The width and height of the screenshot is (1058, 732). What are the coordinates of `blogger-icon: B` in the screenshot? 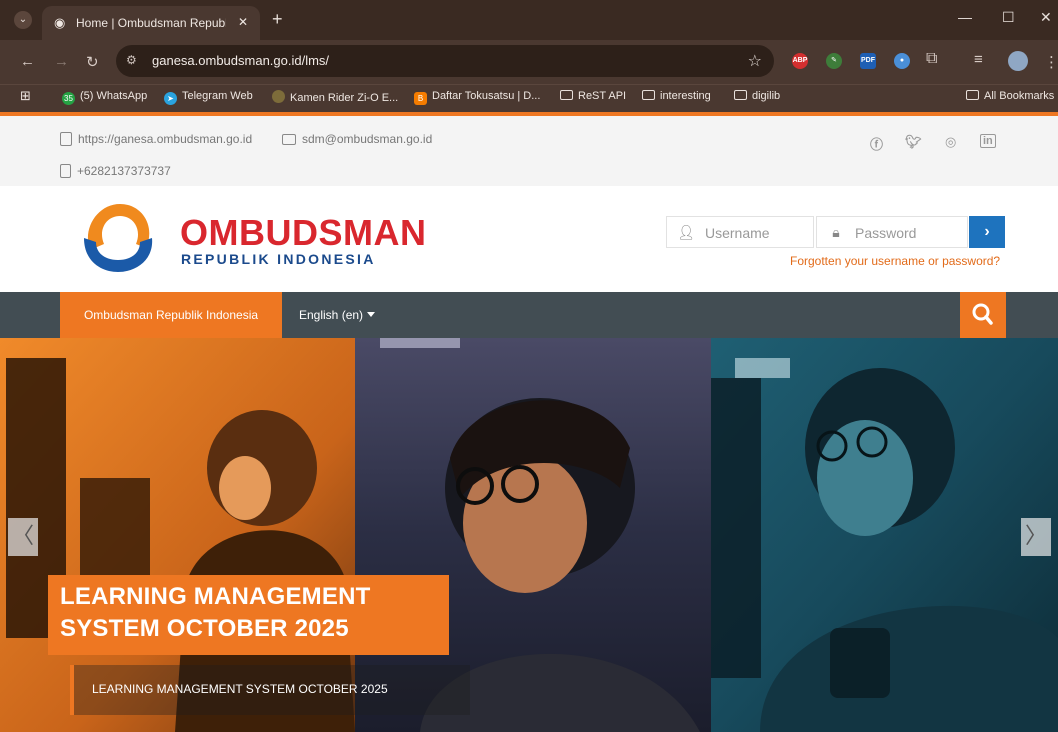 It's located at (420, 98).